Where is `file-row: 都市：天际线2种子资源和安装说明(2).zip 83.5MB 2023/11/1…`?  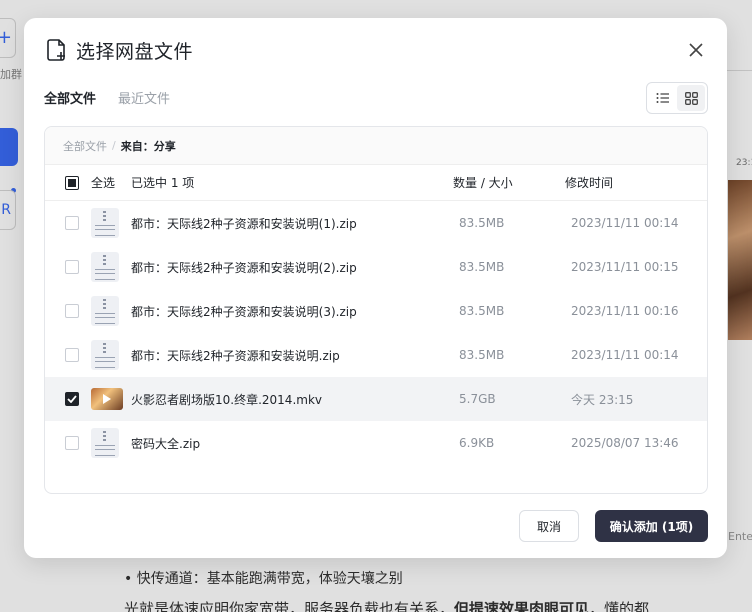
file-row: 都市：天际线2种子资源和安装说明(2).zip 83.5MB 2023/11/1… is located at coordinates (376, 267).